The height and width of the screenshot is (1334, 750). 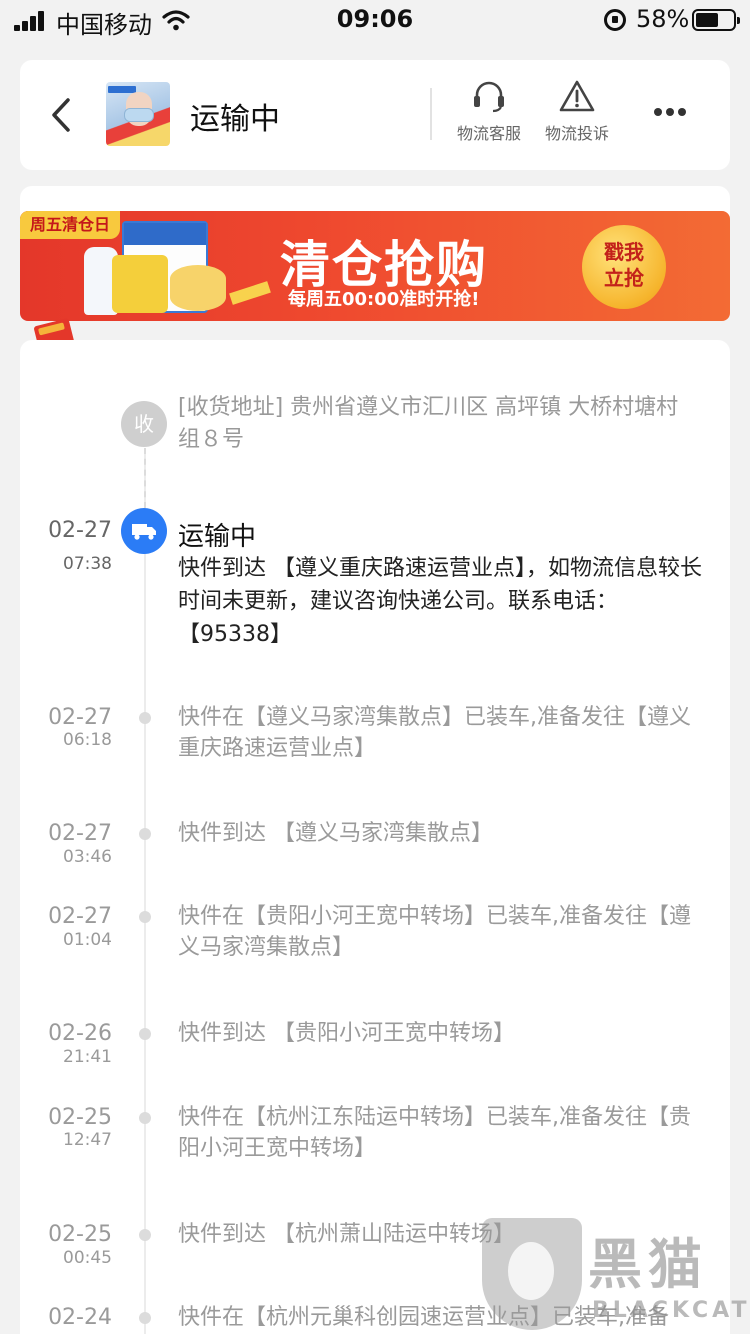 I want to click on event-time: 21:41, so click(x=87, y=1057).